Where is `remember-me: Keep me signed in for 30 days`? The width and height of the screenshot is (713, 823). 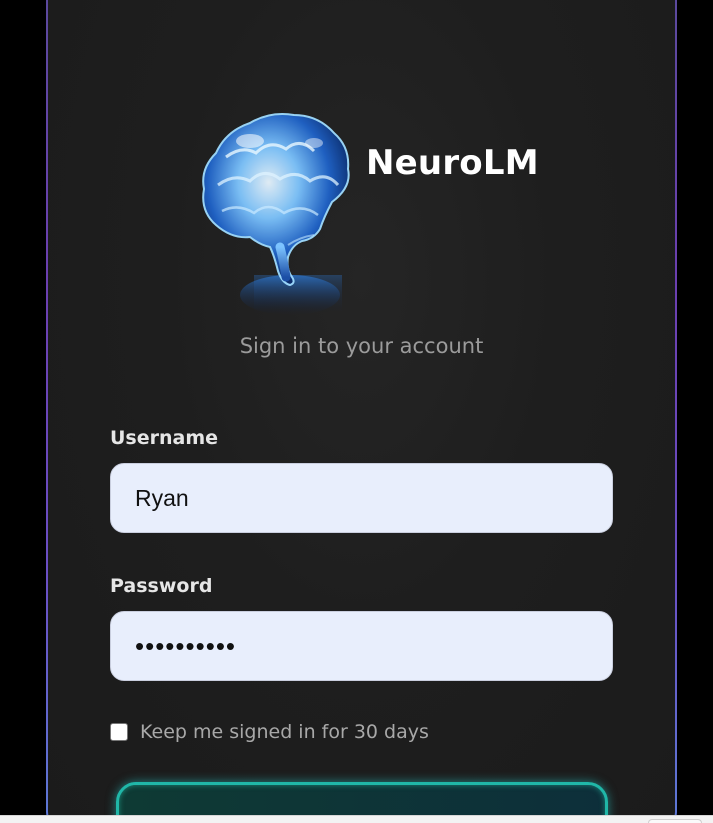
remember-me: Keep me signed in for 30 days is located at coordinates (269, 732).